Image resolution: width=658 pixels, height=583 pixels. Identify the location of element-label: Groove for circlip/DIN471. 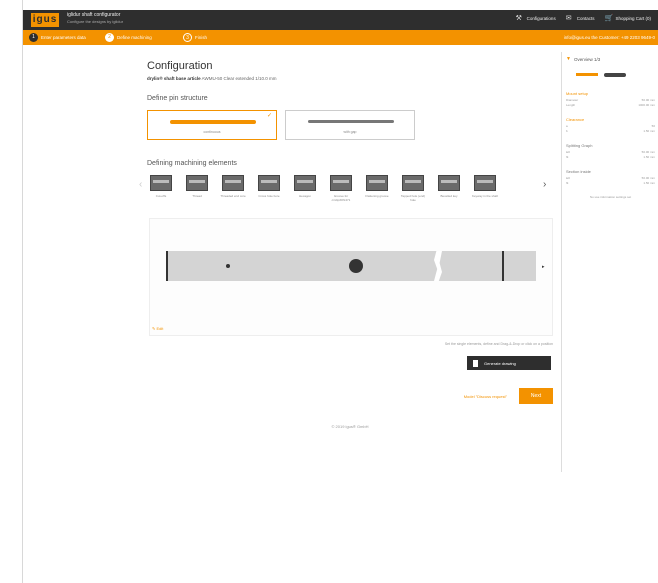
(341, 198).